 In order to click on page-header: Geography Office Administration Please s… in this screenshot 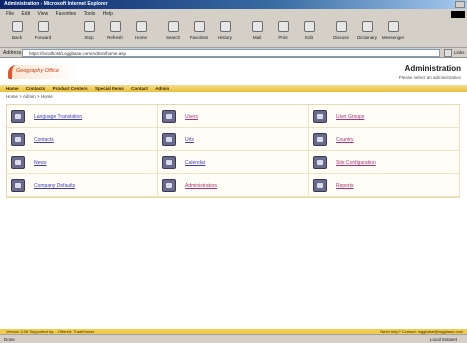, I will do `click(233, 72)`.